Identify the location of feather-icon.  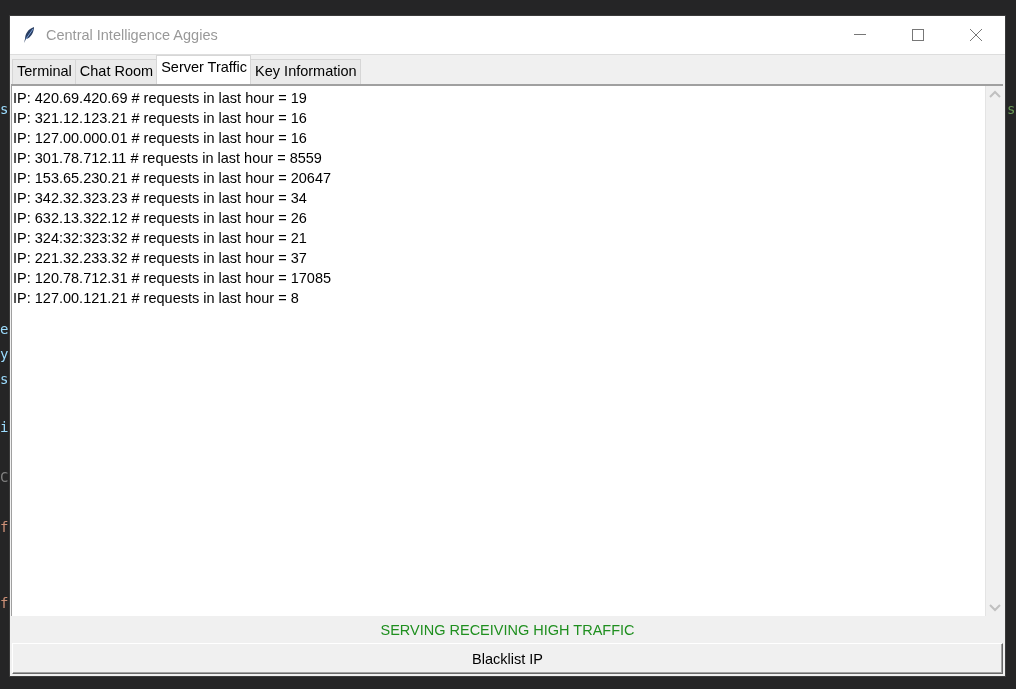
(29, 35).